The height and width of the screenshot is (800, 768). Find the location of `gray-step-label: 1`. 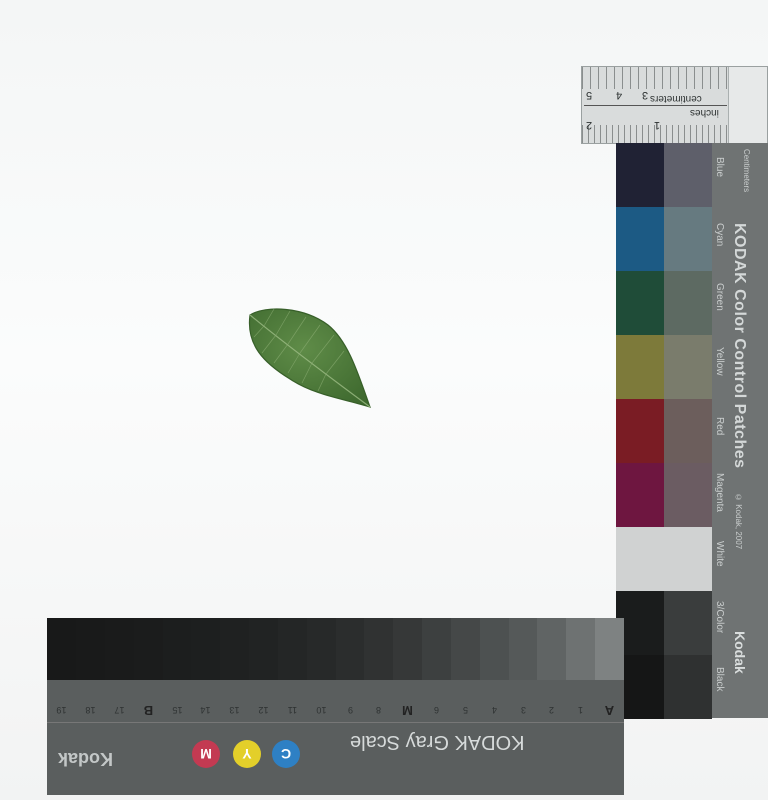

gray-step-label: 1 is located at coordinates (581, 710).